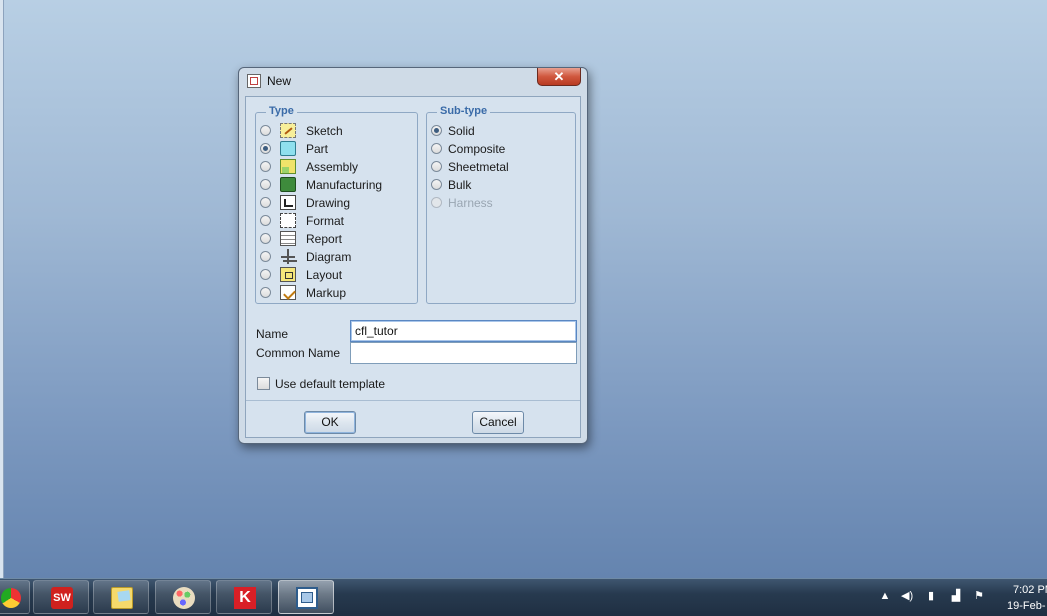  What do you see at coordinates (288, 130) in the screenshot?
I see `sketch-icon` at bounding box center [288, 130].